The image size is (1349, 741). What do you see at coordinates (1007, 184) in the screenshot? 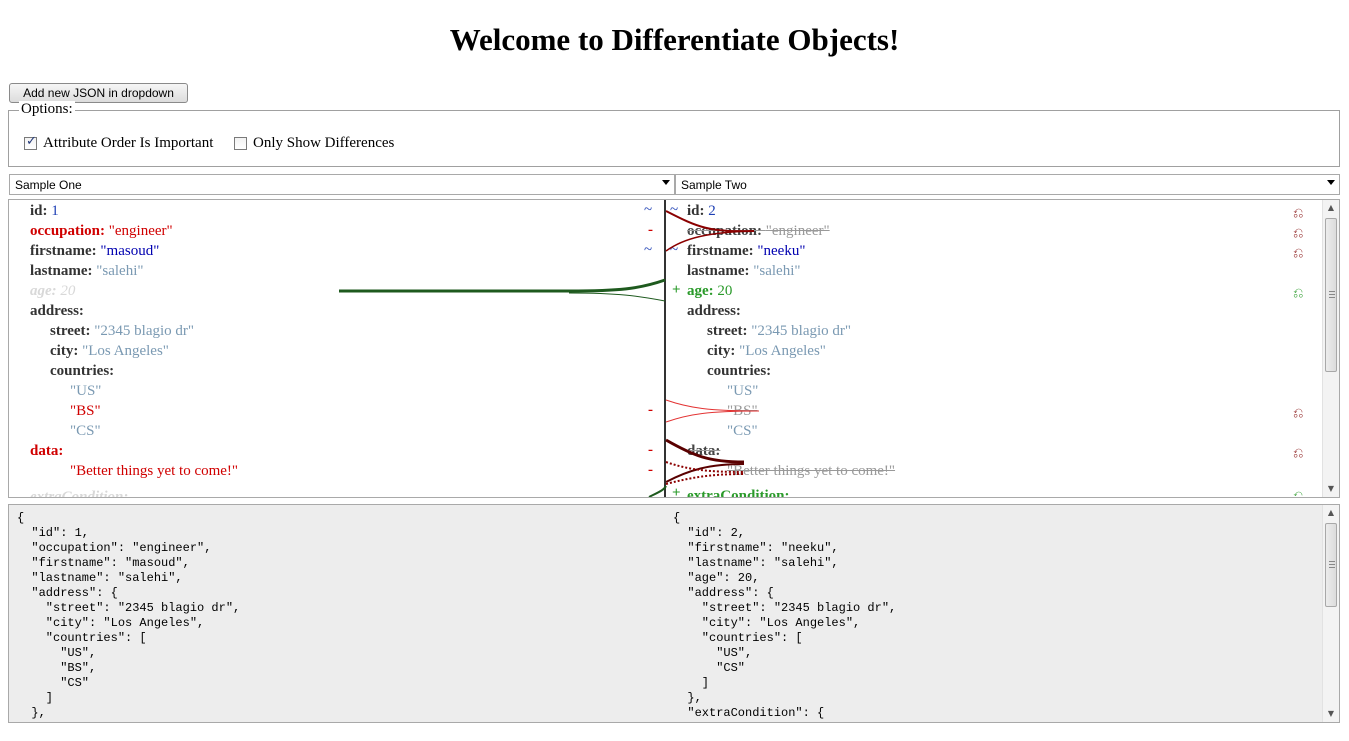
I see `right-sample-select: Sample Two` at bounding box center [1007, 184].